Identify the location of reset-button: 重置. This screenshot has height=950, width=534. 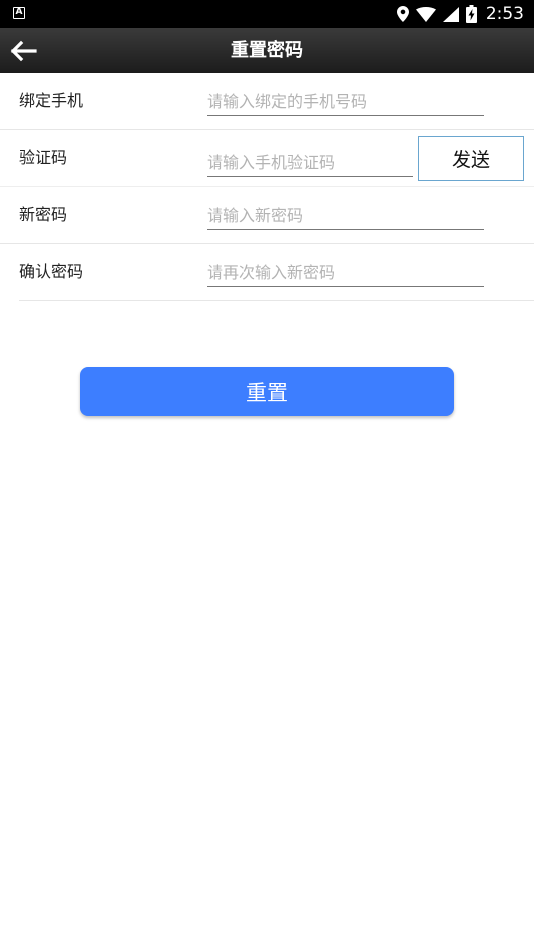
(267, 391).